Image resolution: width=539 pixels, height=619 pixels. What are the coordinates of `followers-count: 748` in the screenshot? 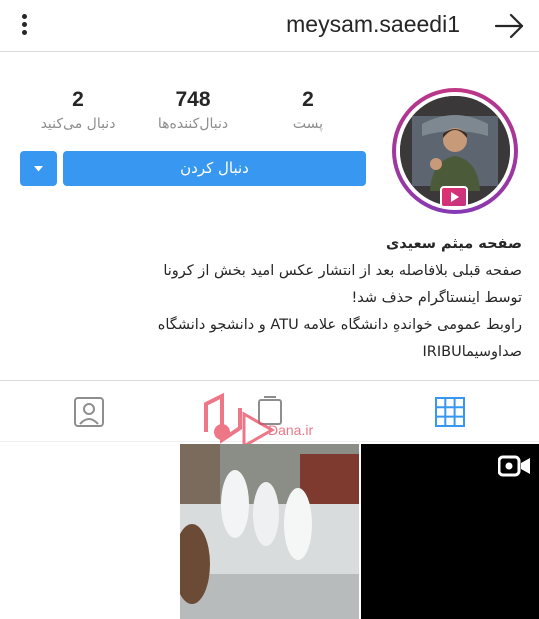 It's located at (193, 99).